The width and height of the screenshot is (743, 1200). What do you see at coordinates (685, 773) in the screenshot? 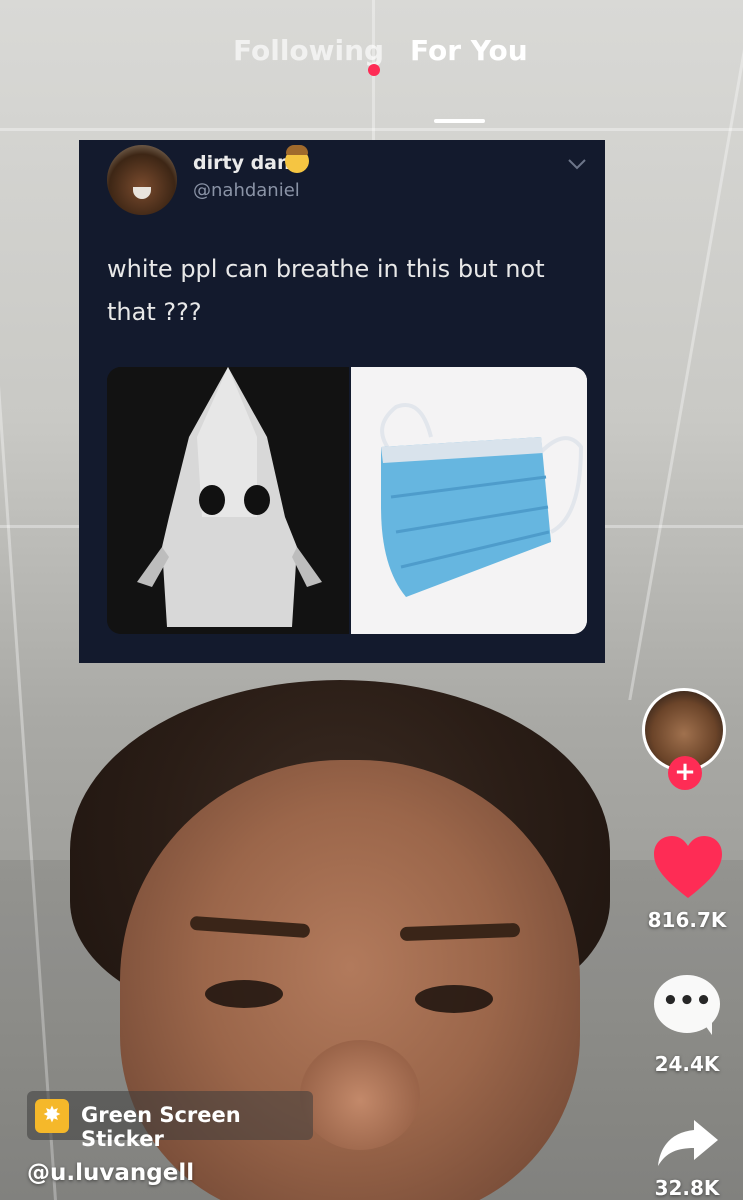
I see `follow-plus-button: +` at bounding box center [685, 773].